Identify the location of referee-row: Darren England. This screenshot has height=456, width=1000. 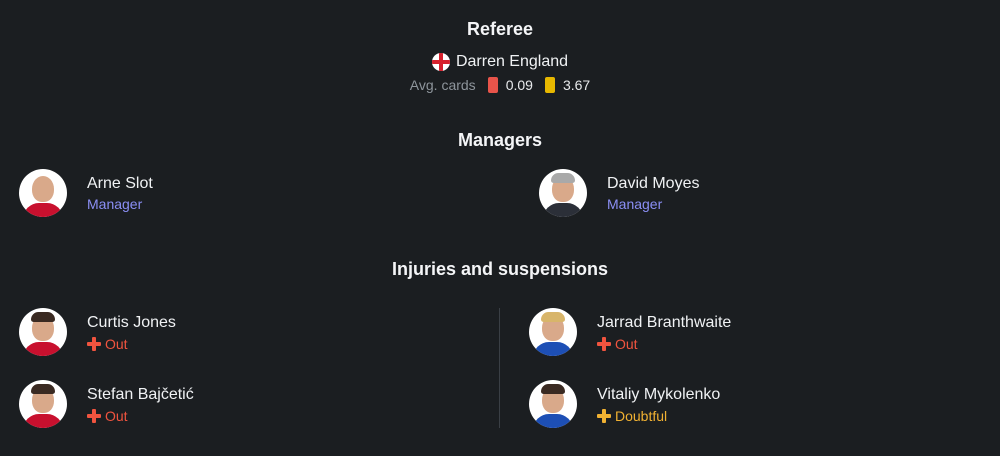
(500, 62).